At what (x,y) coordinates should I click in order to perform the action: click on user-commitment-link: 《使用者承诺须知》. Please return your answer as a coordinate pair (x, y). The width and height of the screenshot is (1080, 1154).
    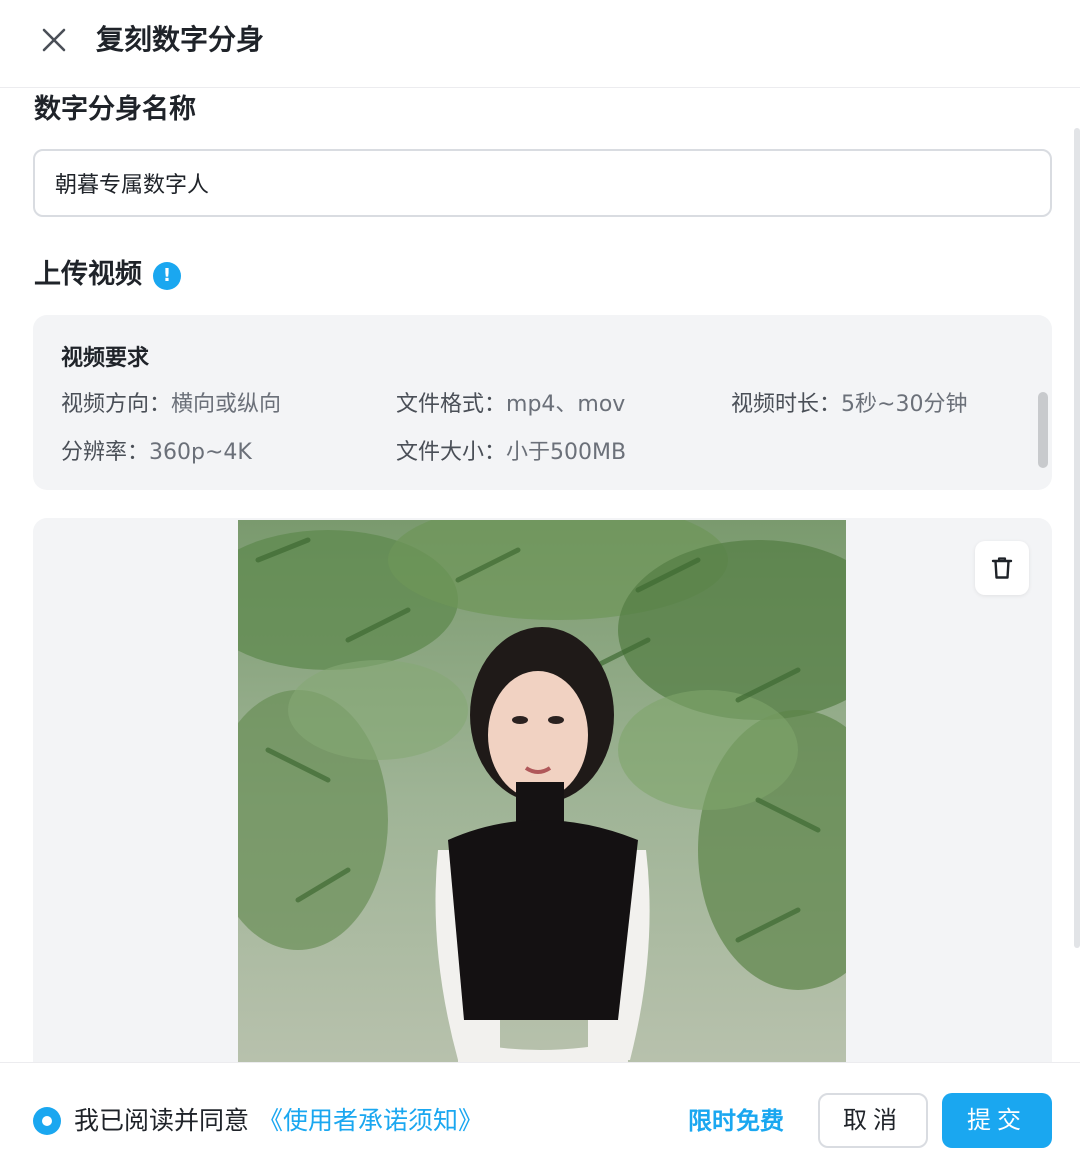
    Looking at the image, I should click on (370, 1121).